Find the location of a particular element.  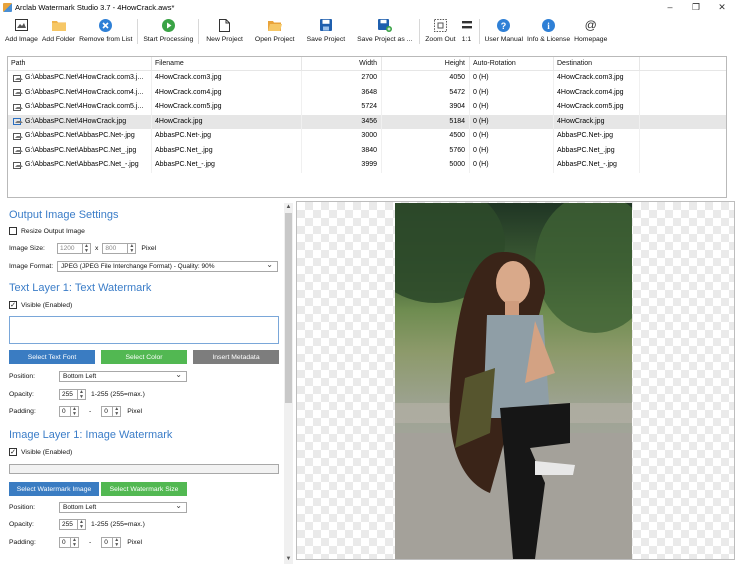

scroll-up-icon: ▲ is located at coordinates (288, 207).